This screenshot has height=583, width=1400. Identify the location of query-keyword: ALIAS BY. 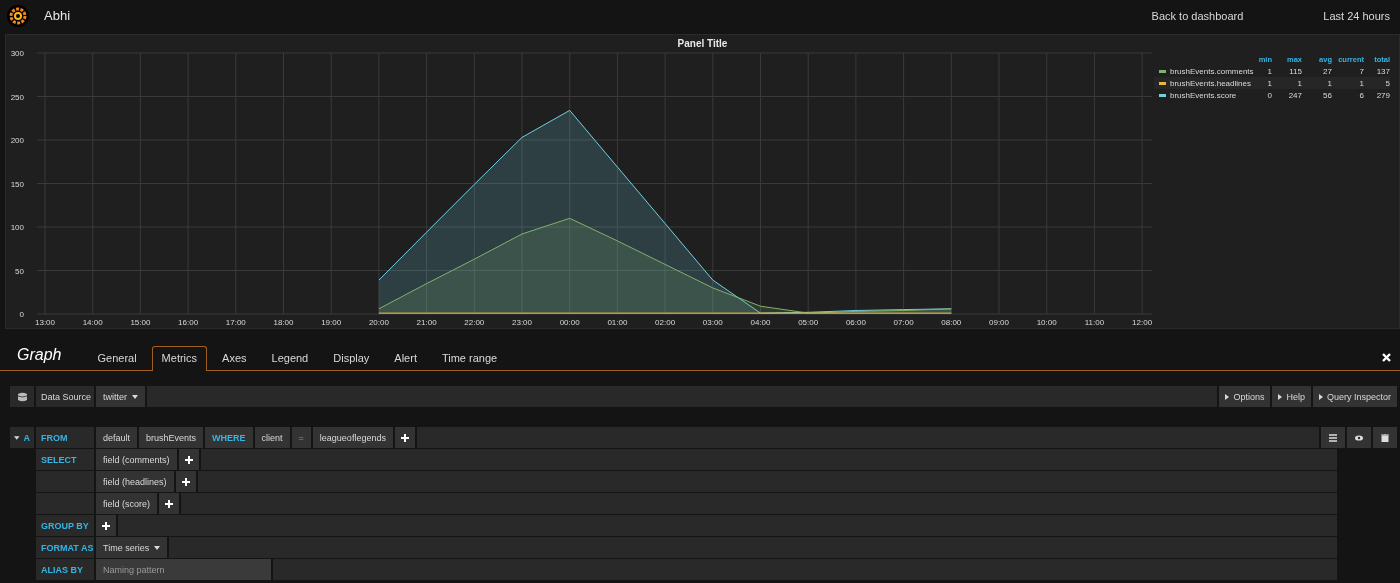
(65, 569).